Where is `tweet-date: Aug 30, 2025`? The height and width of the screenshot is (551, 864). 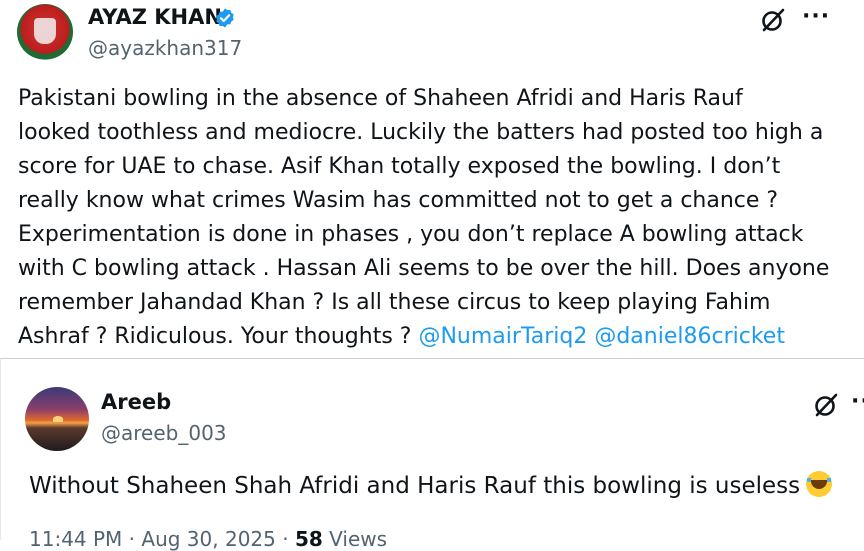 tweet-date: Aug 30, 2025 is located at coordinates (208, 539).